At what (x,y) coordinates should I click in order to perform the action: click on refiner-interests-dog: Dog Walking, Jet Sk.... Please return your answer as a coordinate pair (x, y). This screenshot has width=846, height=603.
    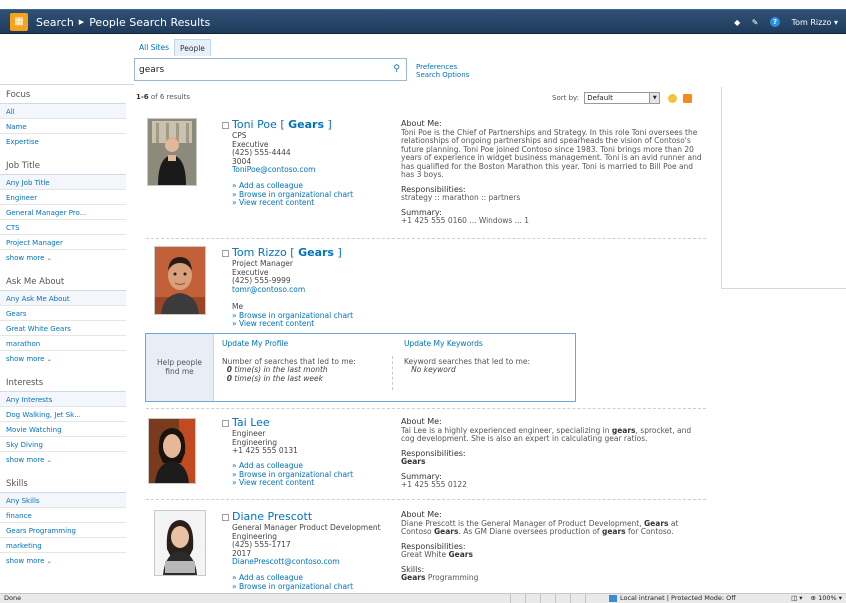
    Looking at the image, I should click on (63, 413).